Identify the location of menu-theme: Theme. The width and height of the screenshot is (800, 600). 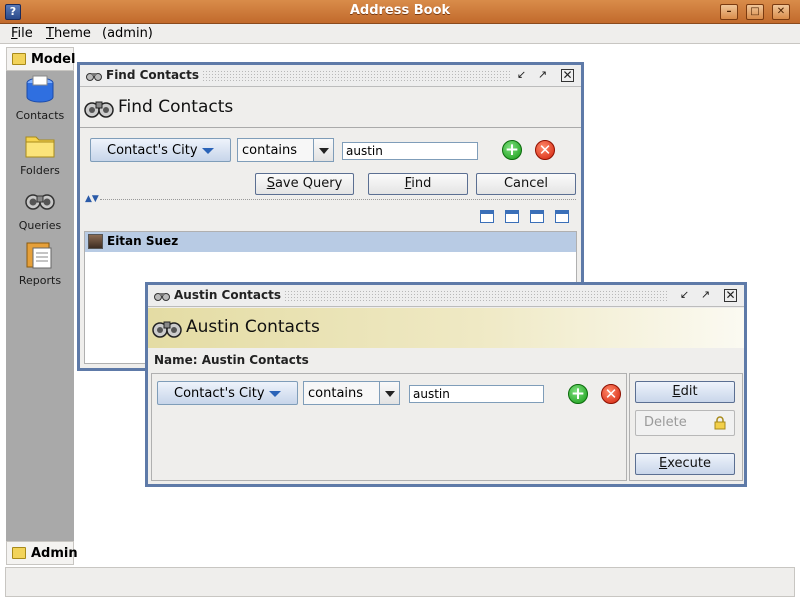
(68, 33).